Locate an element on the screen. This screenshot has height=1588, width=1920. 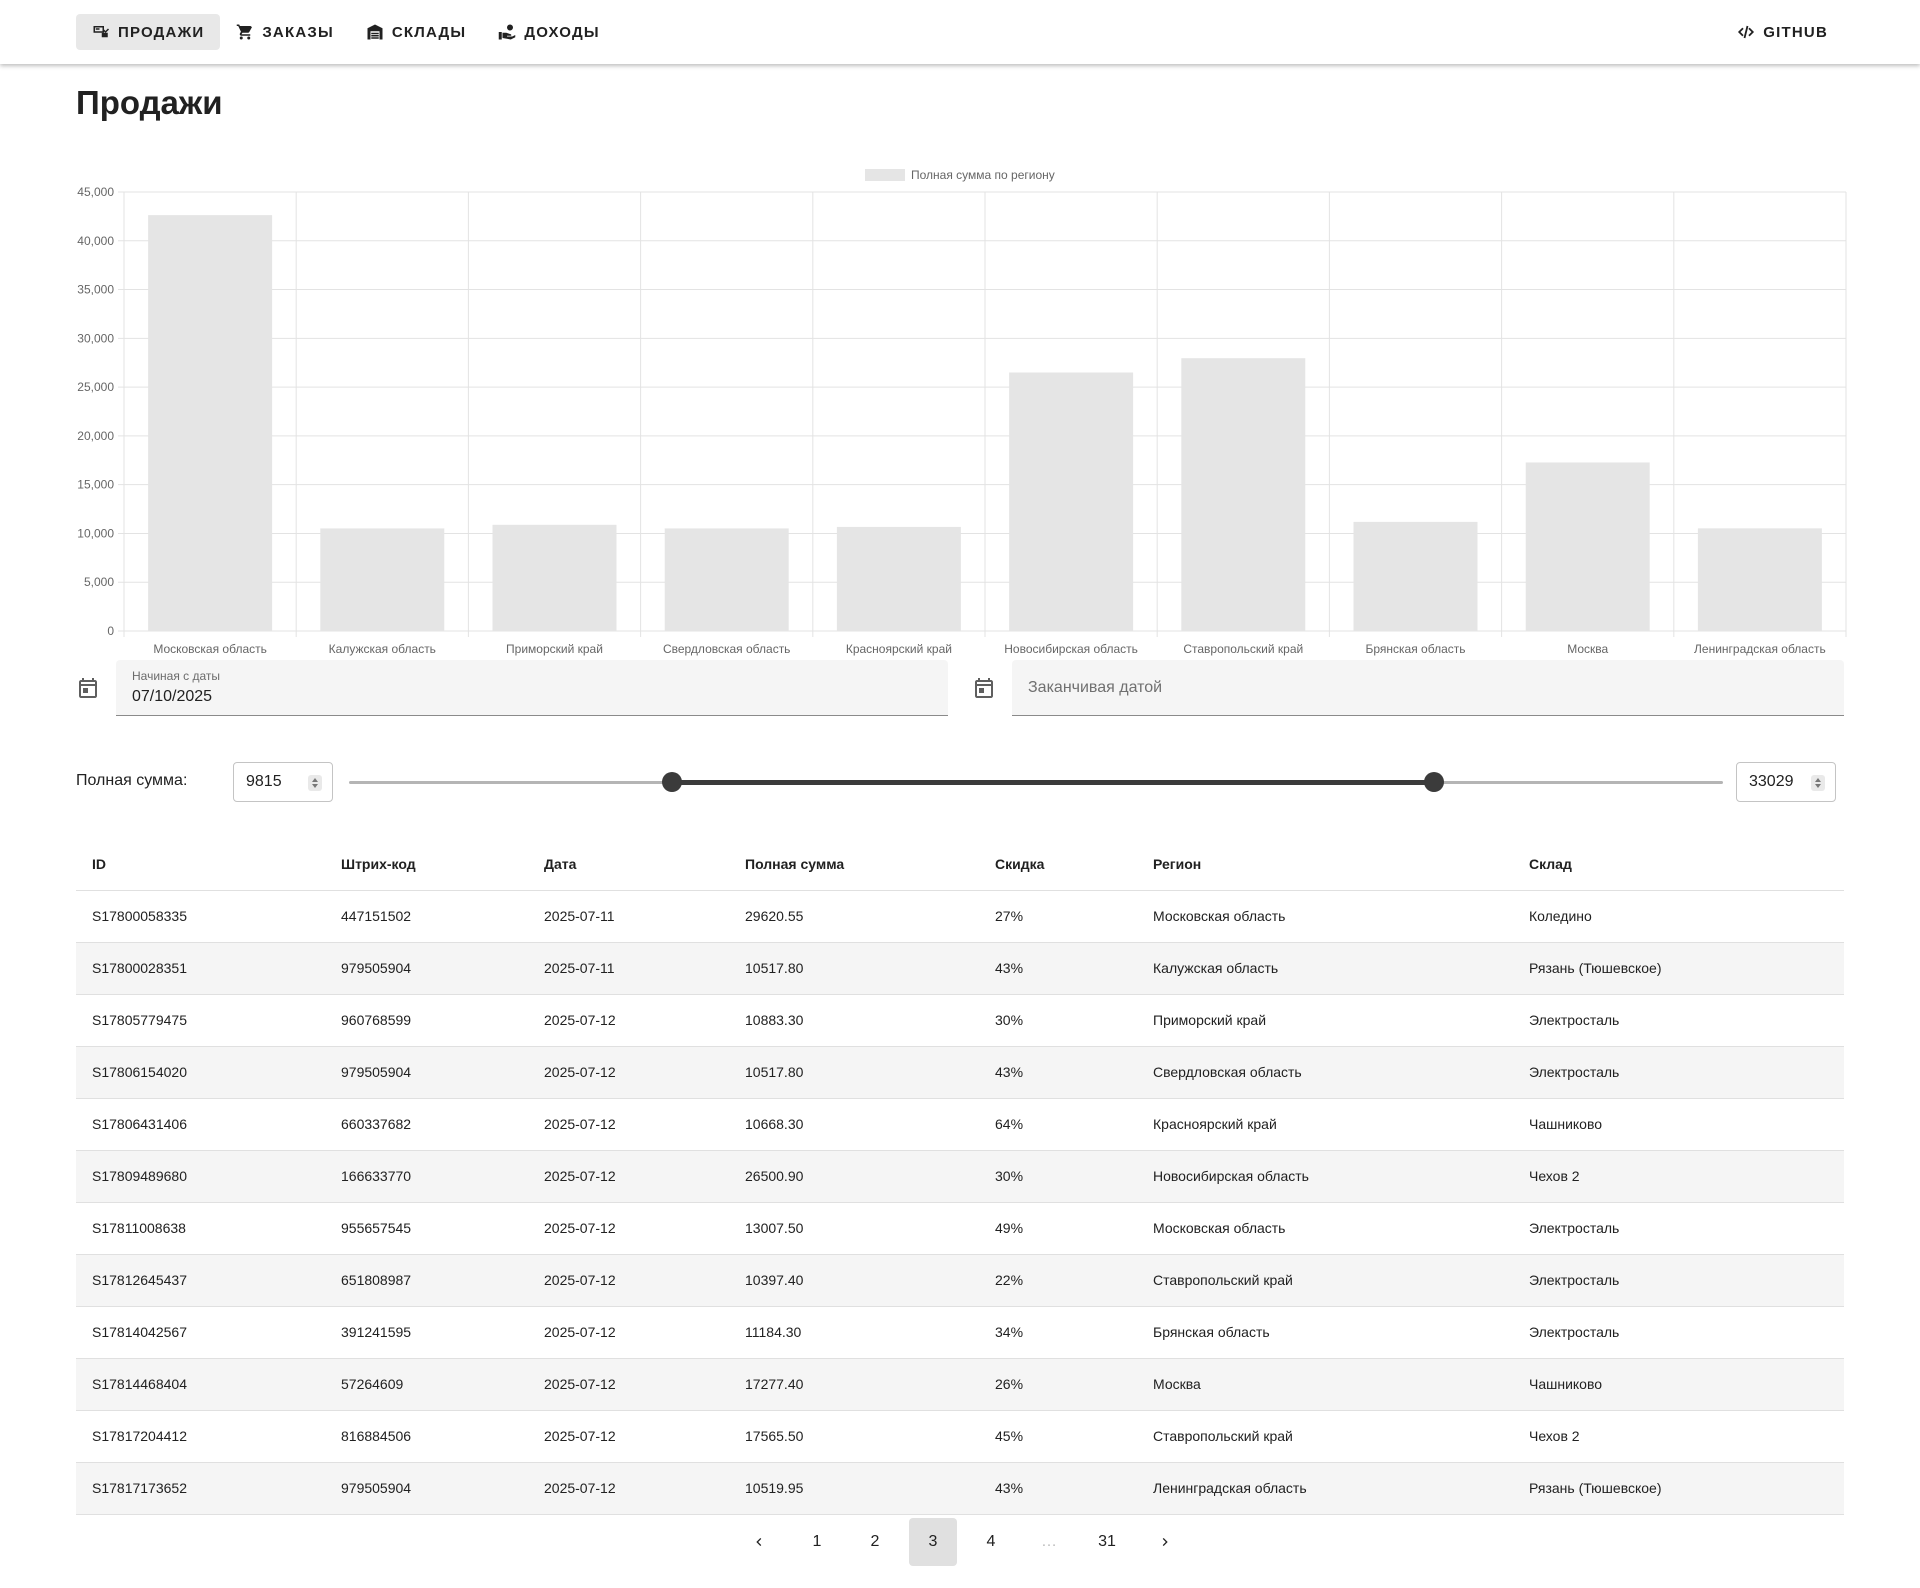
page-button: 2 is located at coordinates (875, 1542).